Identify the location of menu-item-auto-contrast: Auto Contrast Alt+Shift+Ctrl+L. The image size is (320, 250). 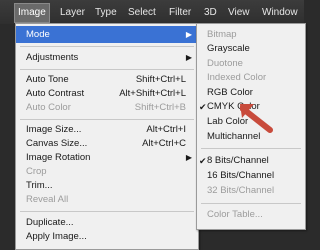
(107, 94).